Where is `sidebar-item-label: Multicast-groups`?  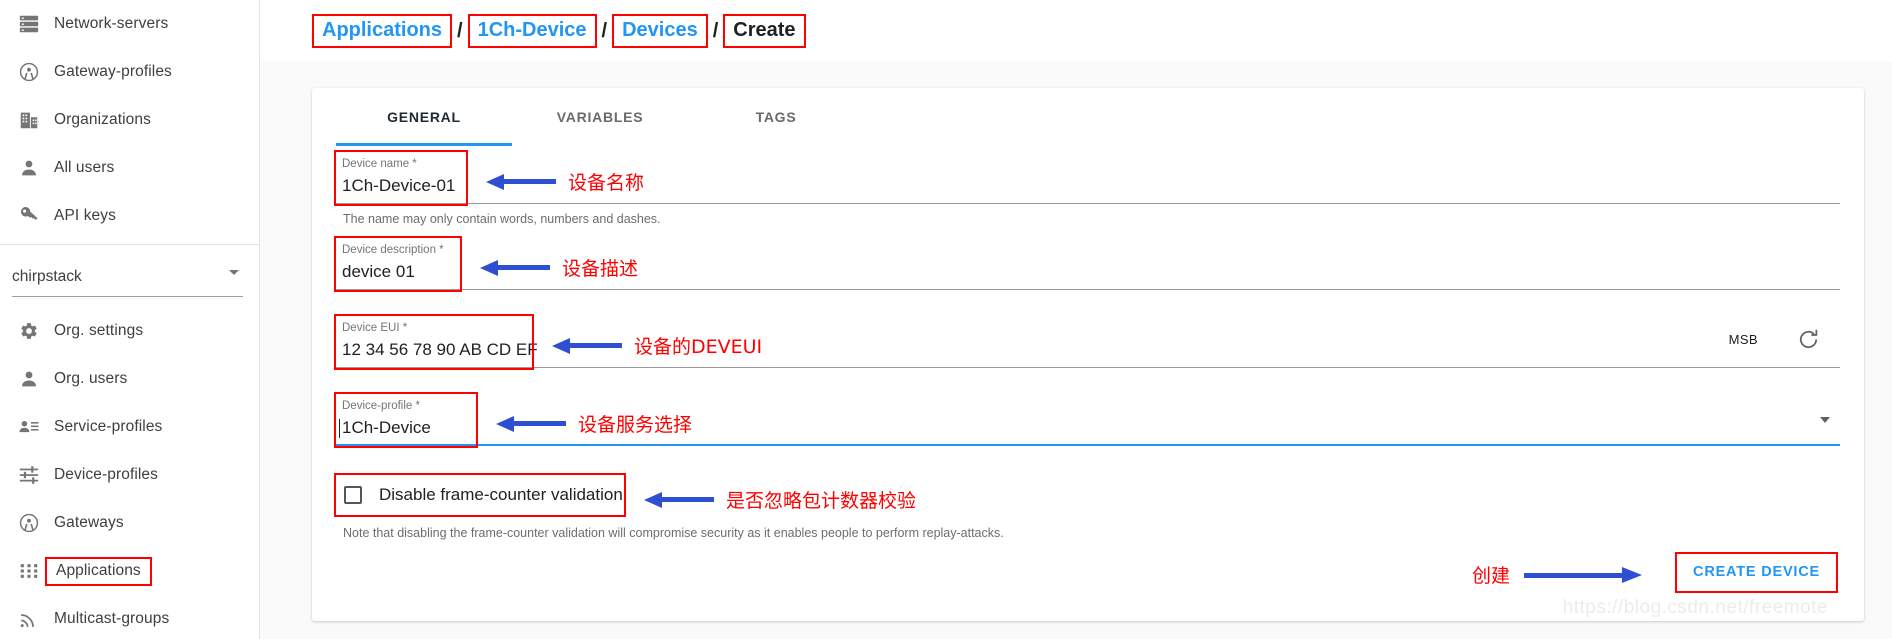 sidebar-item-label: Multicast-groups is located at coordinates (112, 618).